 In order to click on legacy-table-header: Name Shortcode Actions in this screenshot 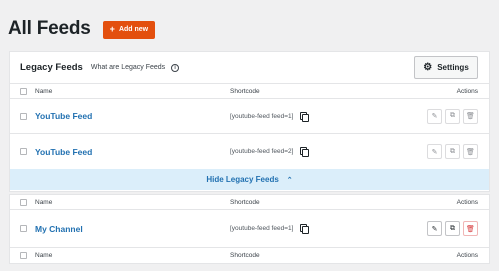, I will do `click(249, 91)`.